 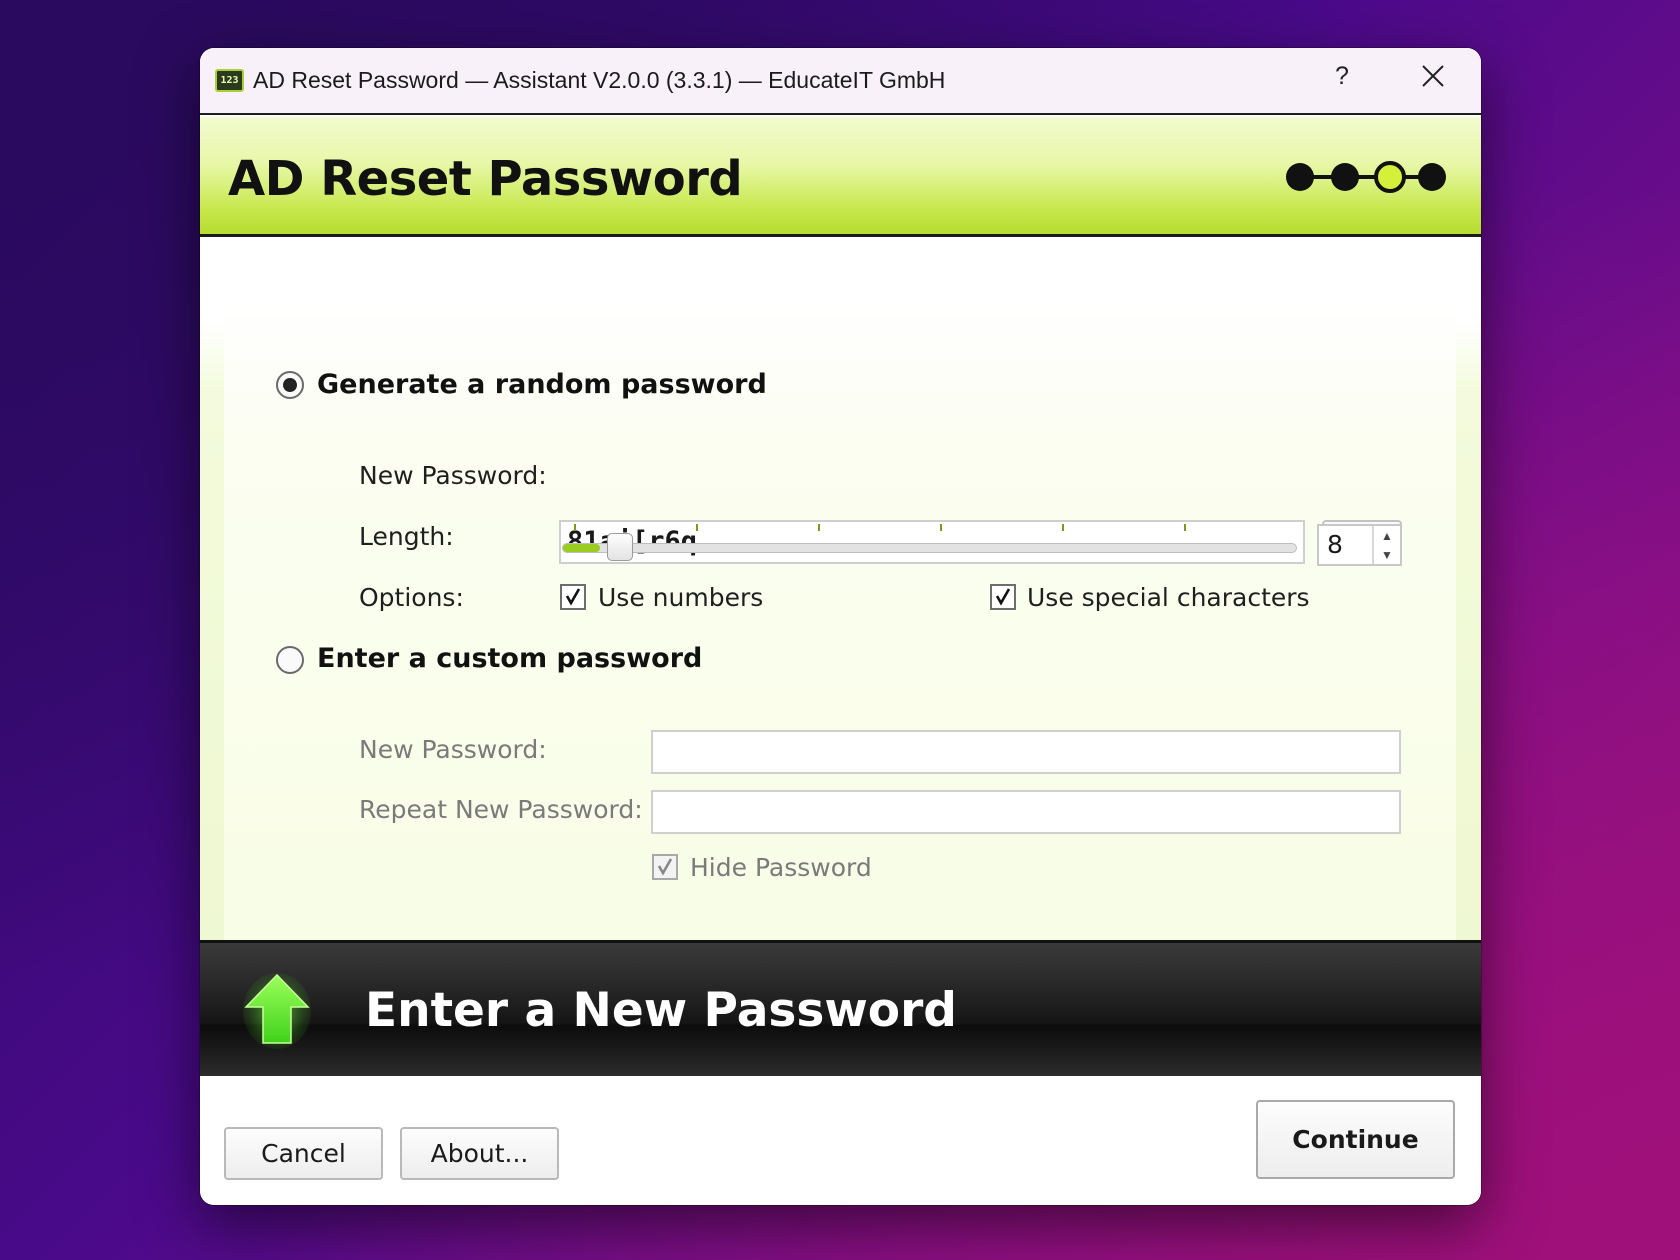 I want to click on close-icon, so click(x=1433, y=76).